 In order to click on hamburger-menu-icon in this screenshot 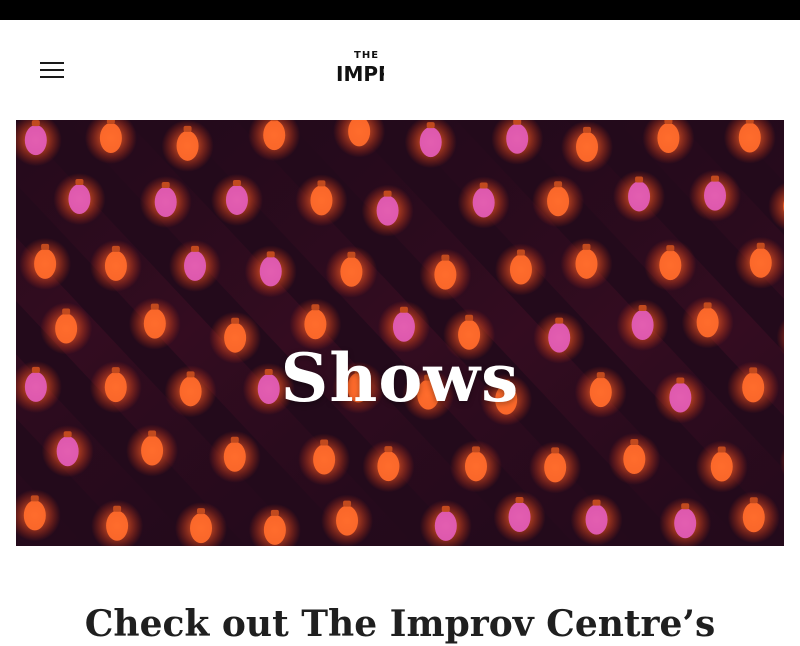, I will do `click(52, 70)`.